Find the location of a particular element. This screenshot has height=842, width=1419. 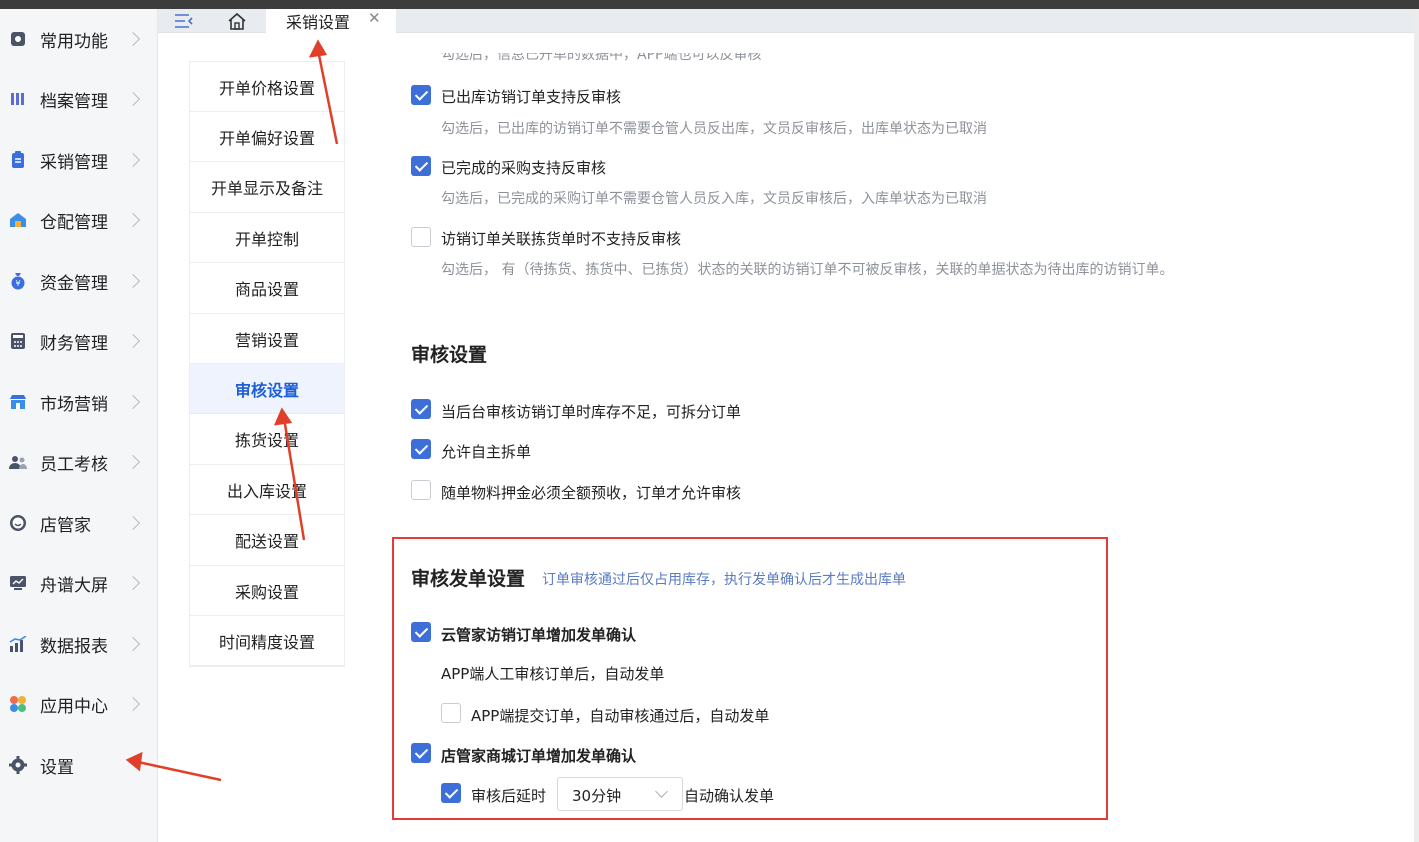

annotation-arrows is located at coordinates (232, 410).